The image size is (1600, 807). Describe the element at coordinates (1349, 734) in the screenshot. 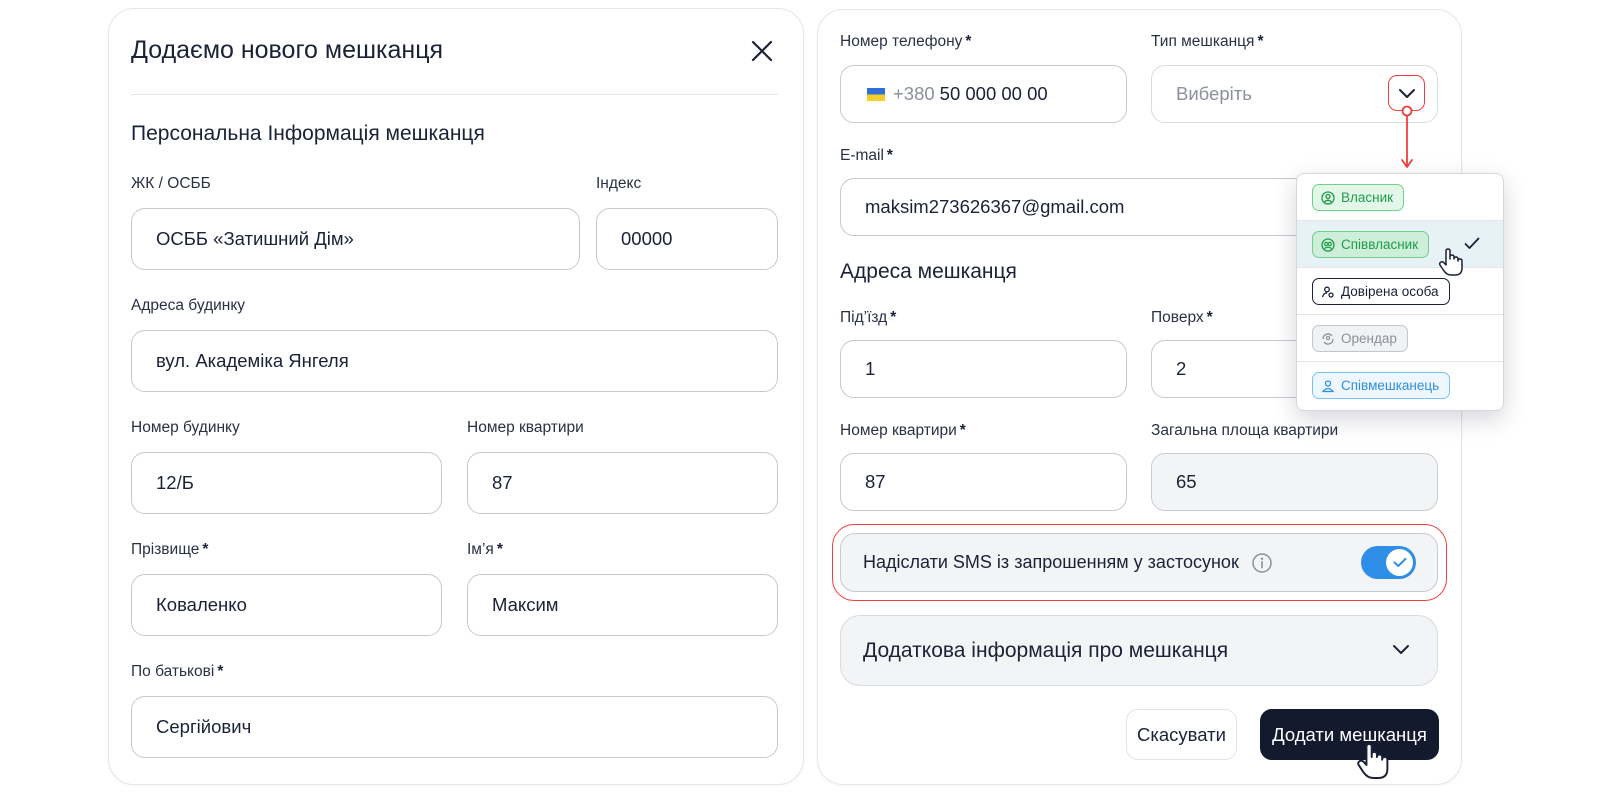

I see `add-resident-button: Додати мешканця` at that location.